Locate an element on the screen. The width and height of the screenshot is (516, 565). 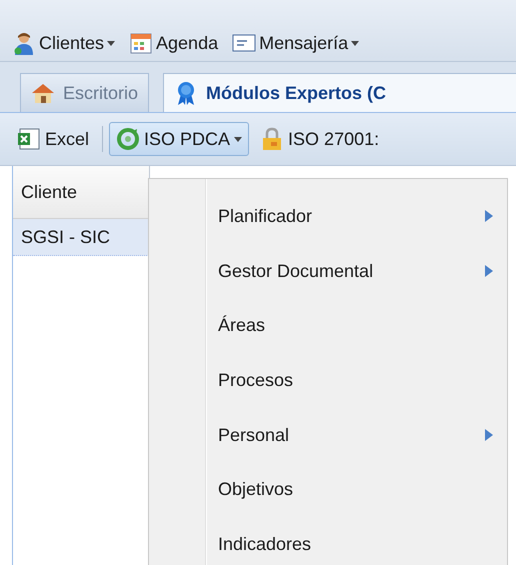
menu-item: Objetivos is located at coordinates (328, 490).